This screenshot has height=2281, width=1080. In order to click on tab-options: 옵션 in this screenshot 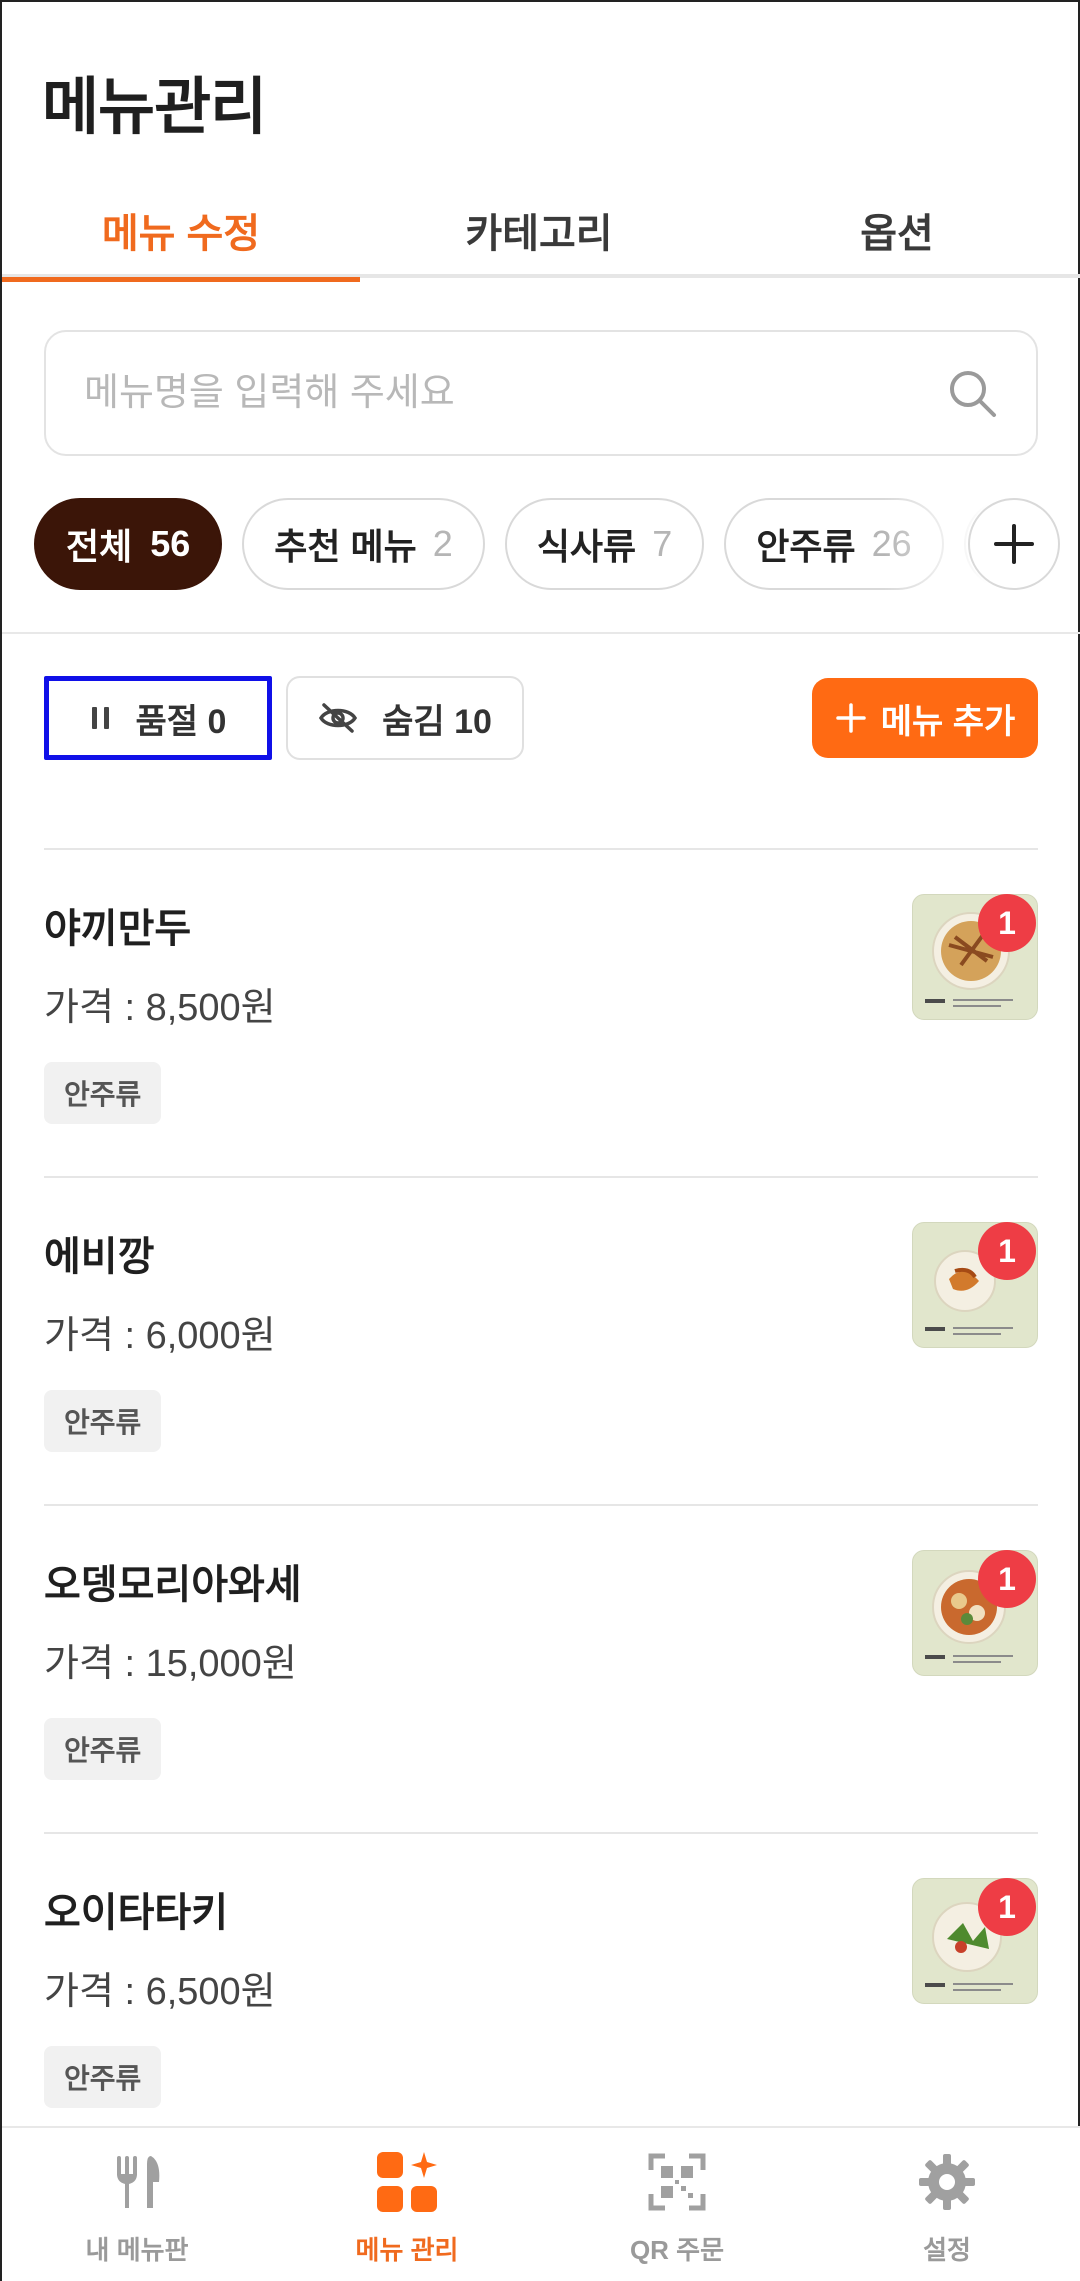, I will do `click(897, 230)`.